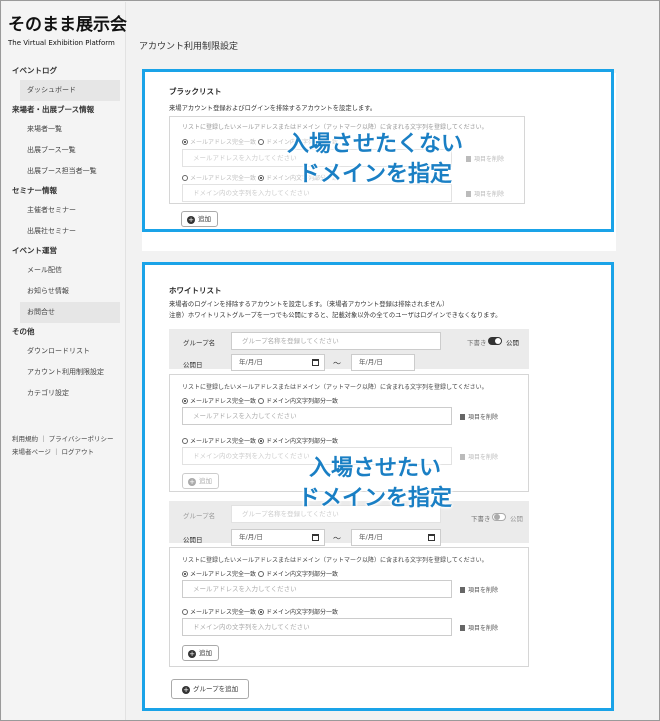 This screenshot has width=660, height=721. I want to click on group2-radio-partial: ドメイン内文字列部分一致, so click(298, 573).